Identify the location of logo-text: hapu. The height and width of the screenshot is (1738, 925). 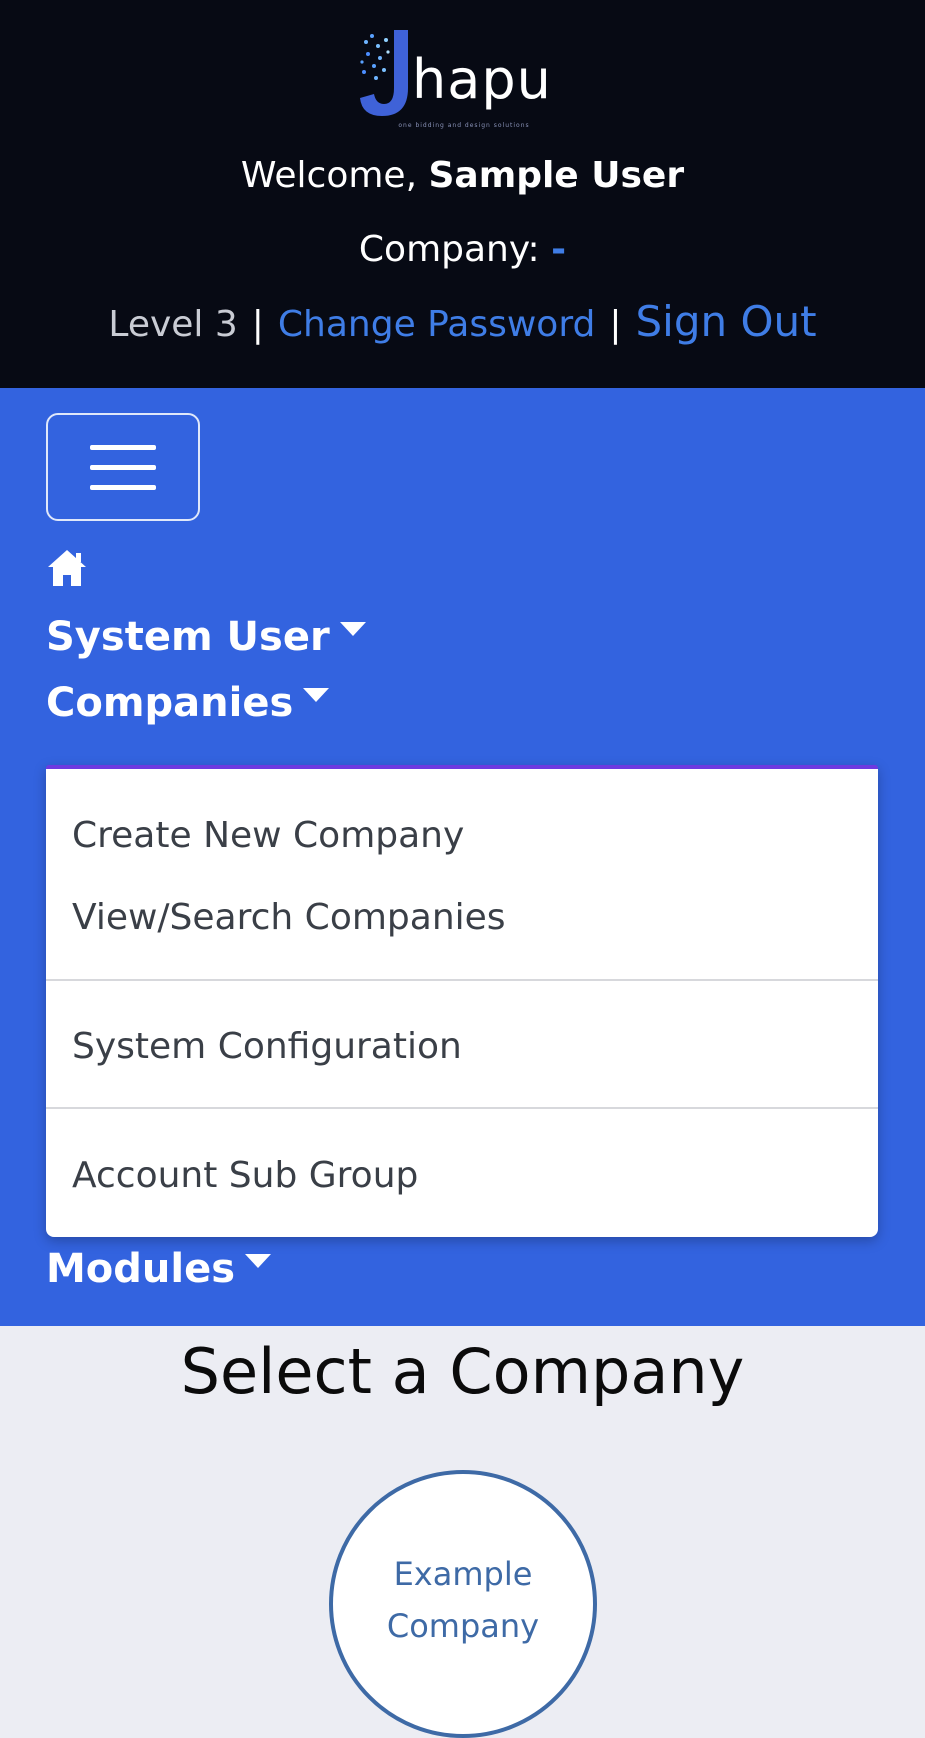
(482, 79).